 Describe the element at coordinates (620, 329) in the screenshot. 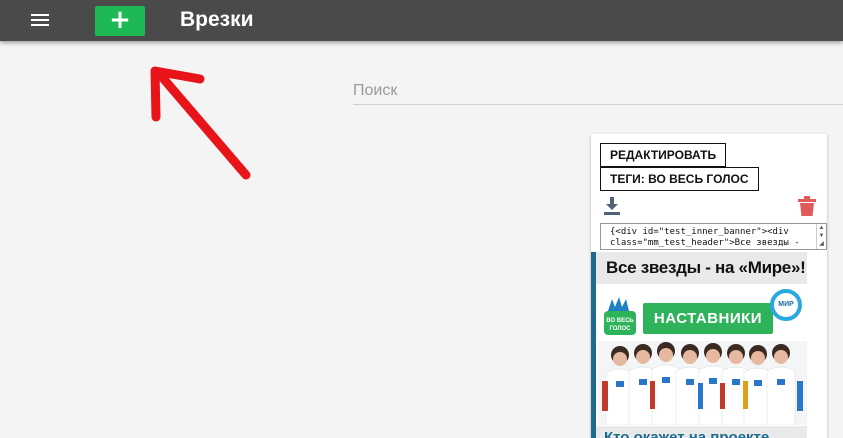

I see `svg-text: ГОЛОС` at that location.